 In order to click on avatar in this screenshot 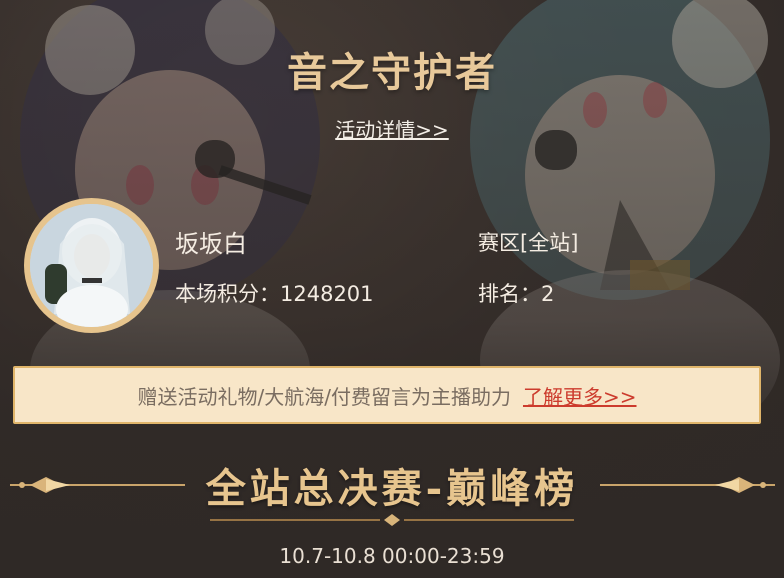, I will do `click(91, 265)`.